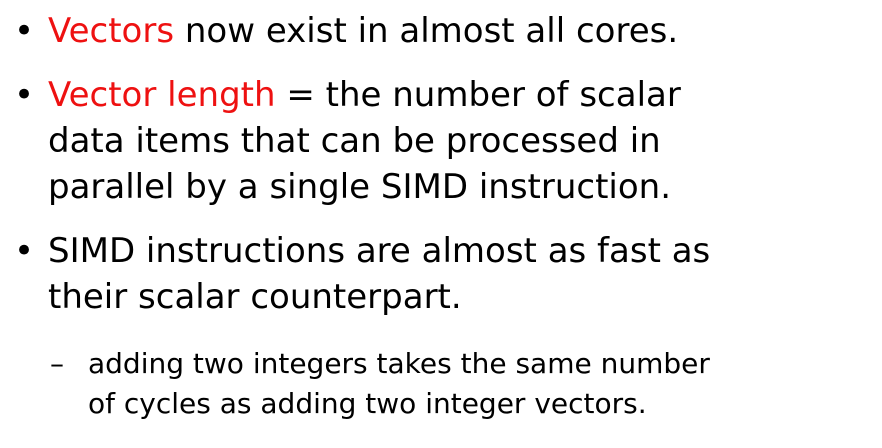 Image resolution: width=882 pixels, height=448 pixels. I want to click on subbullet-marker: –, so click(57, 363).